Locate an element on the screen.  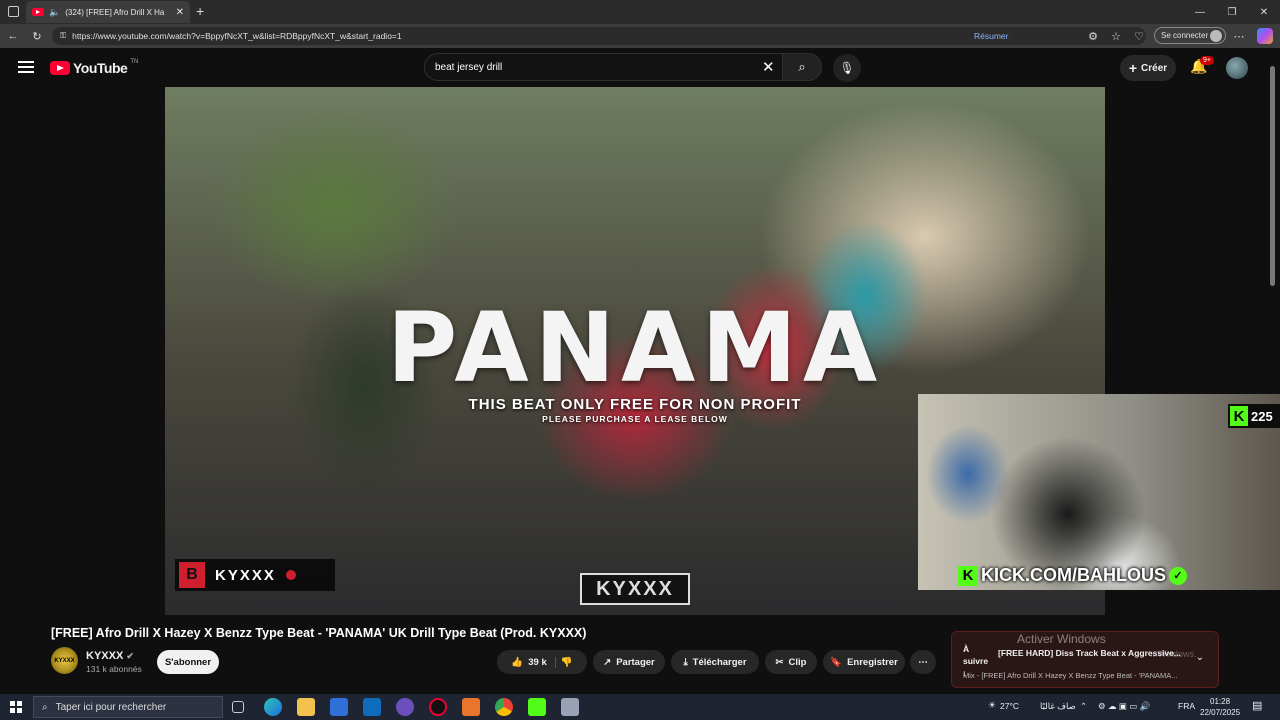
app-icon is located at coordinates (438, 707).